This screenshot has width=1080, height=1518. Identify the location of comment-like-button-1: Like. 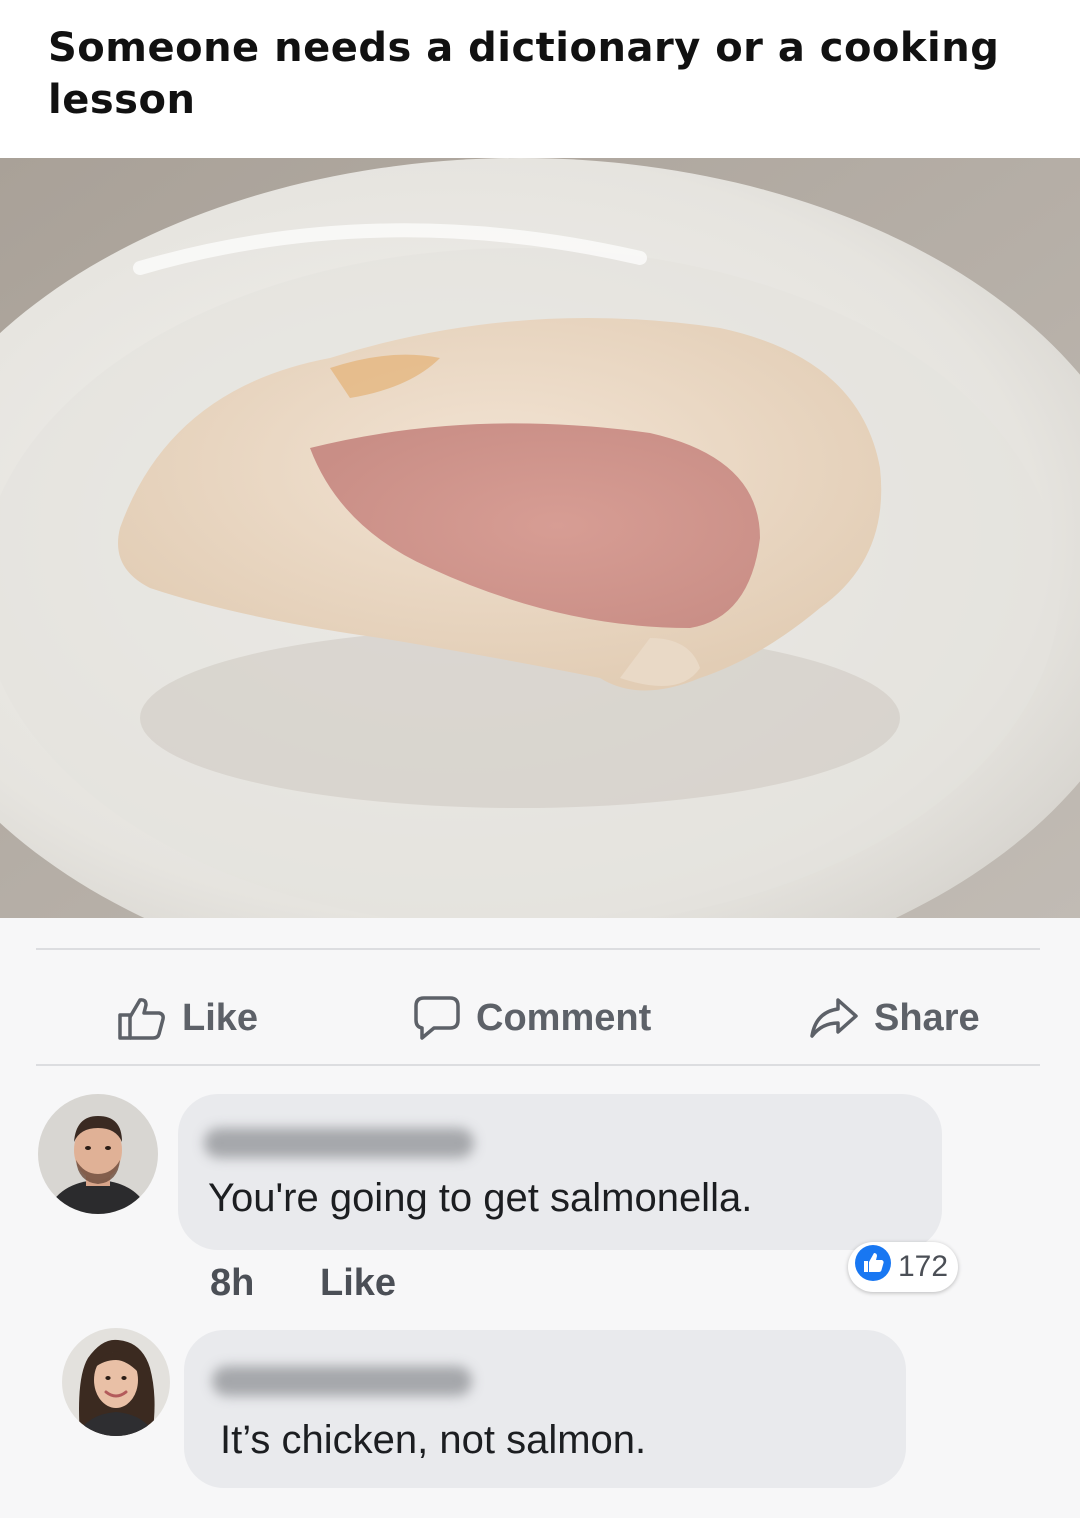
(358, 1283).